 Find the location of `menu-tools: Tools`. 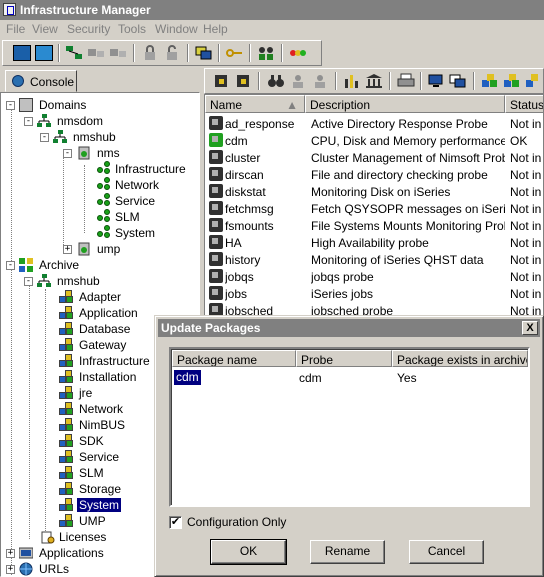

menu-tools: Tools is located at coordinates (132, 29).